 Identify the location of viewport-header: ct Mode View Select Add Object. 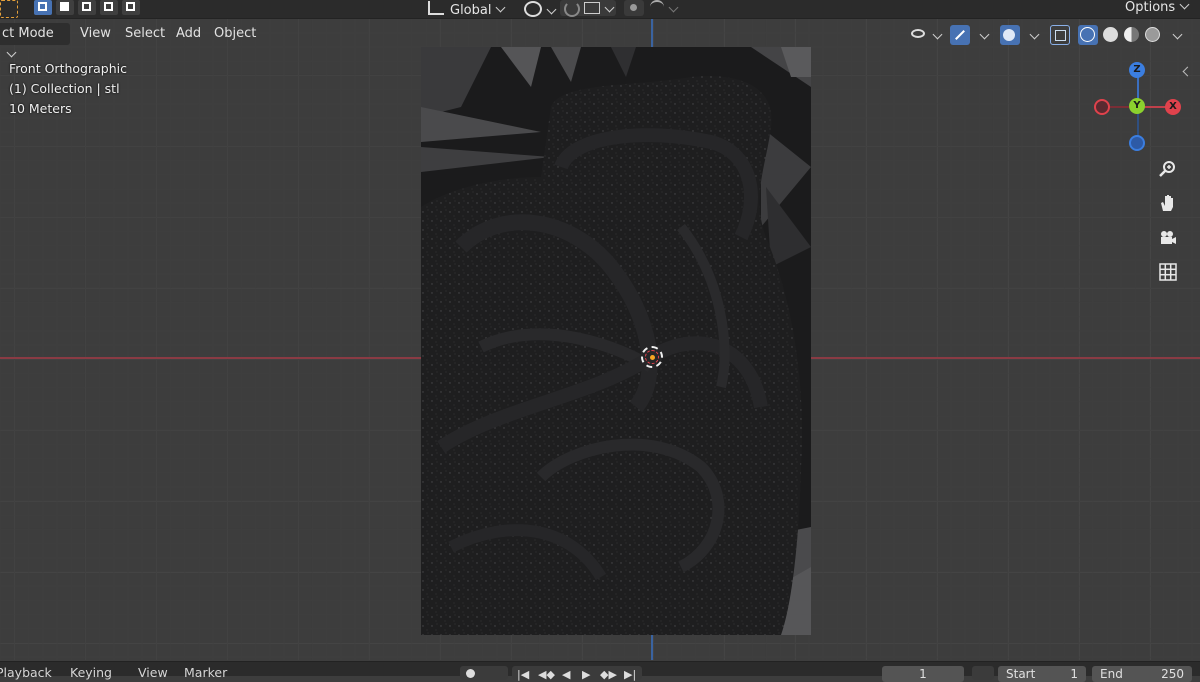
(600, 40).